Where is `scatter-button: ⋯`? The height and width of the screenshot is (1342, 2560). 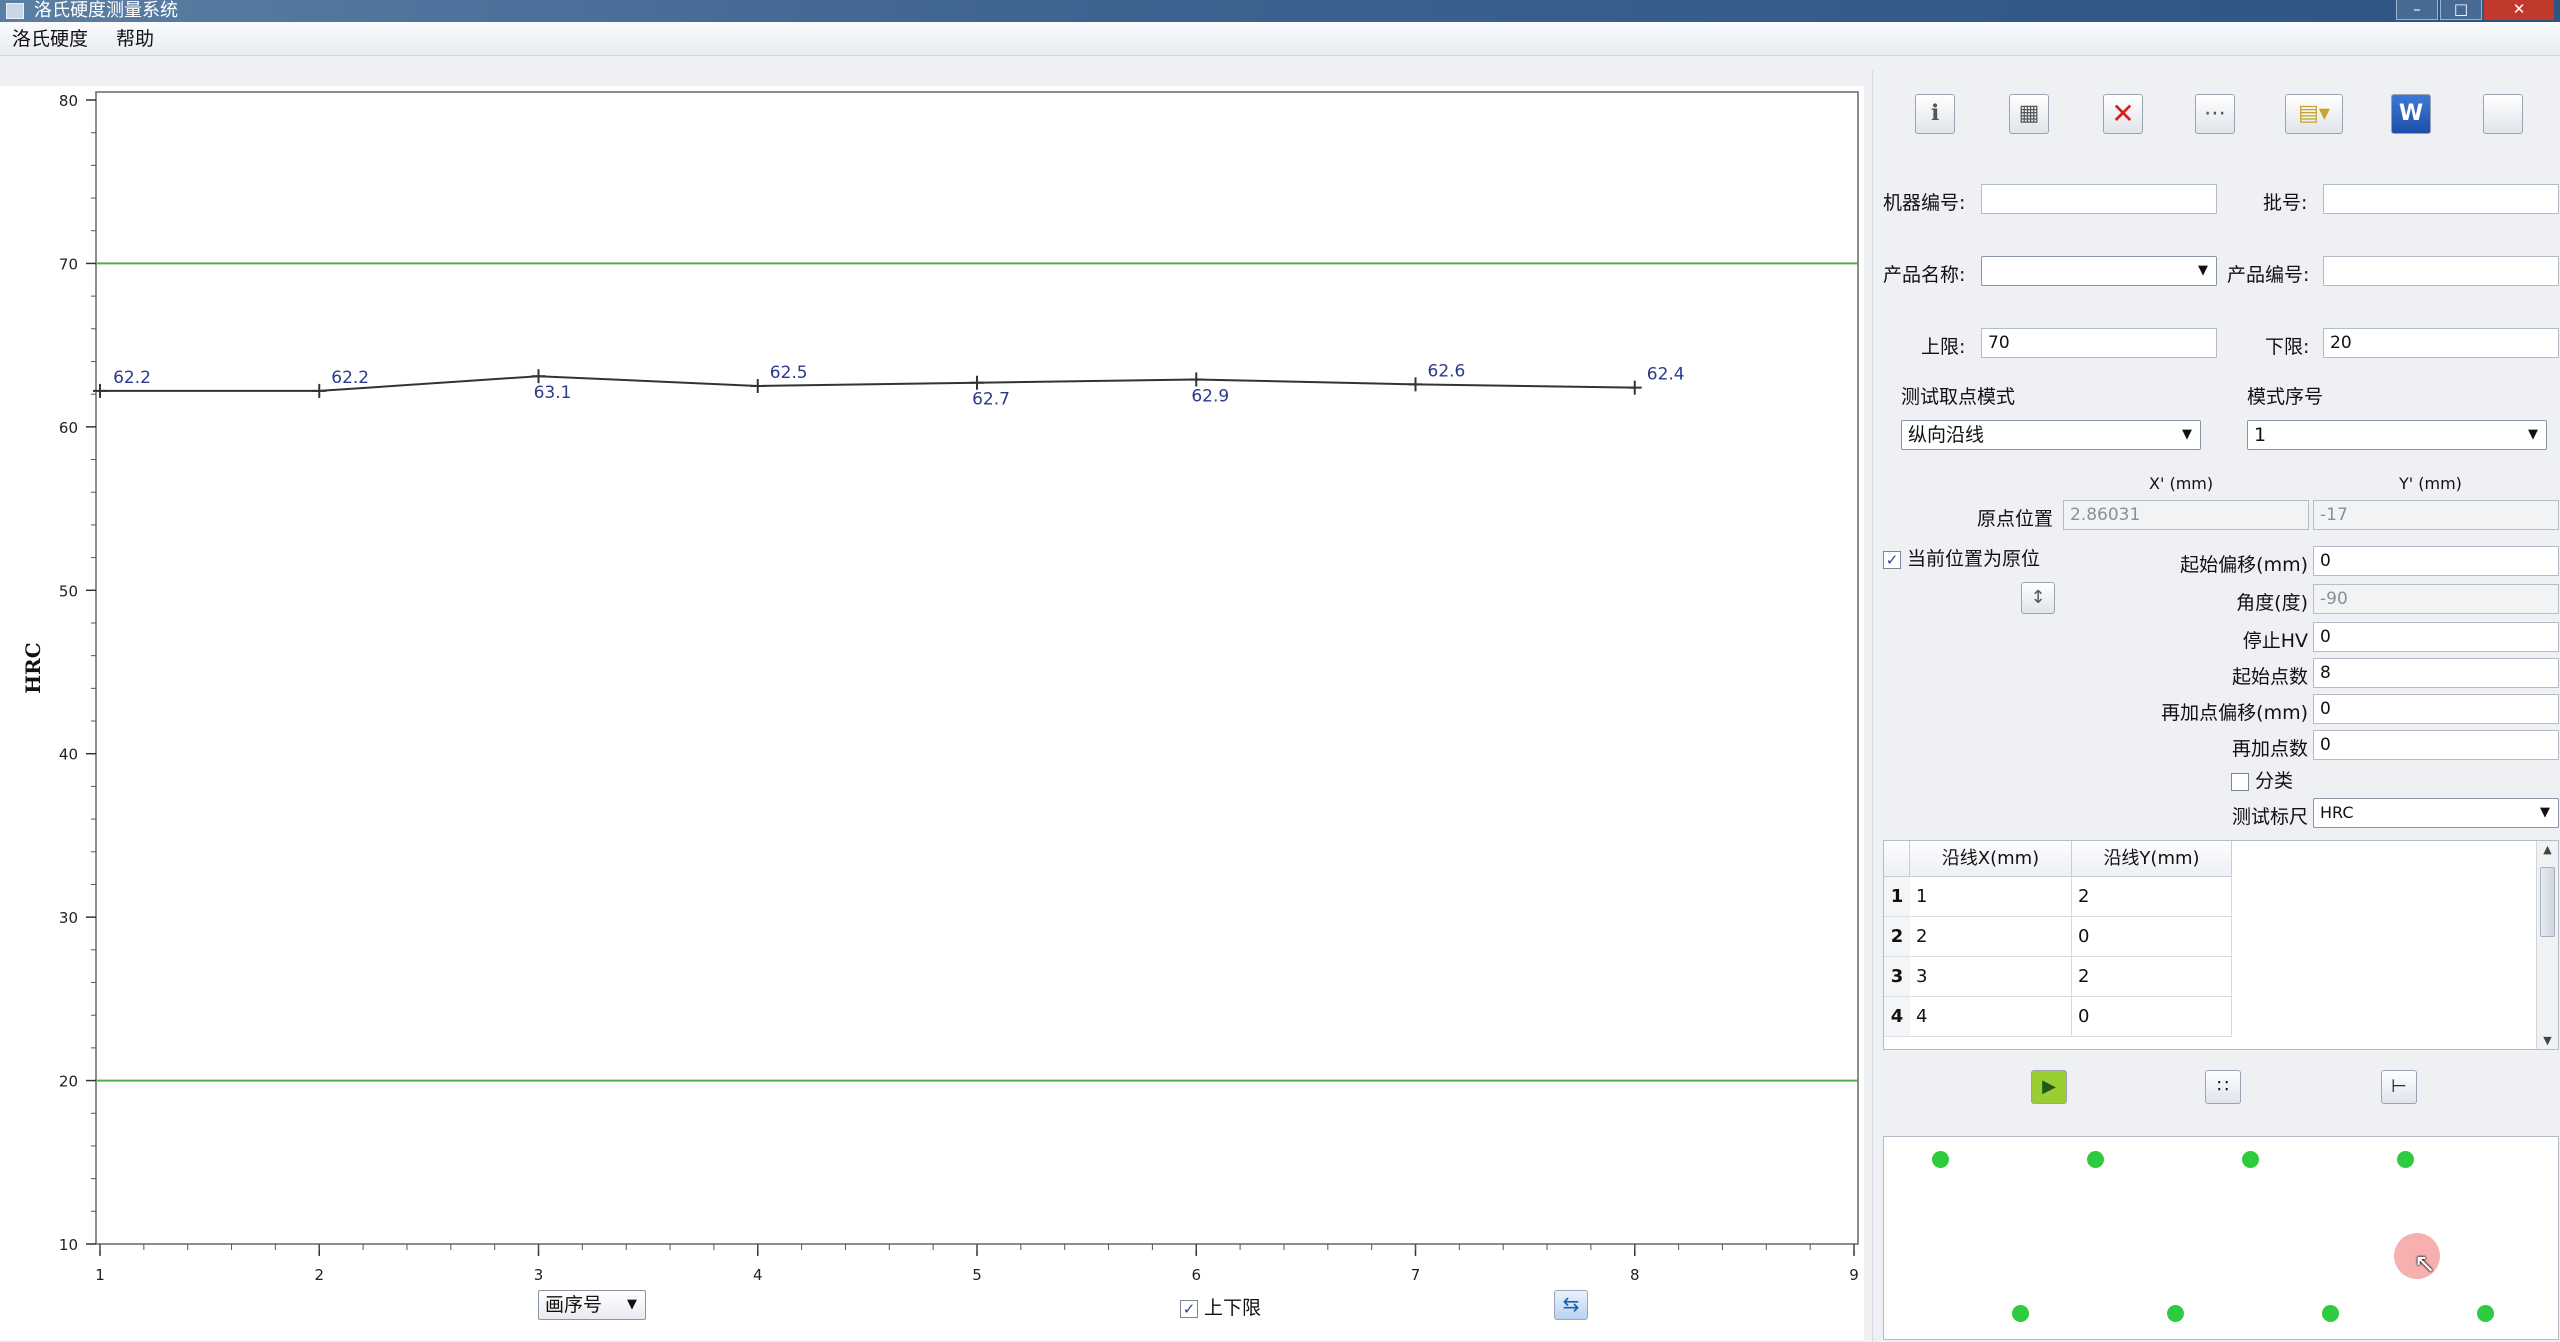
scatter-button: ⋯ is located at coordinates (2215, 114).